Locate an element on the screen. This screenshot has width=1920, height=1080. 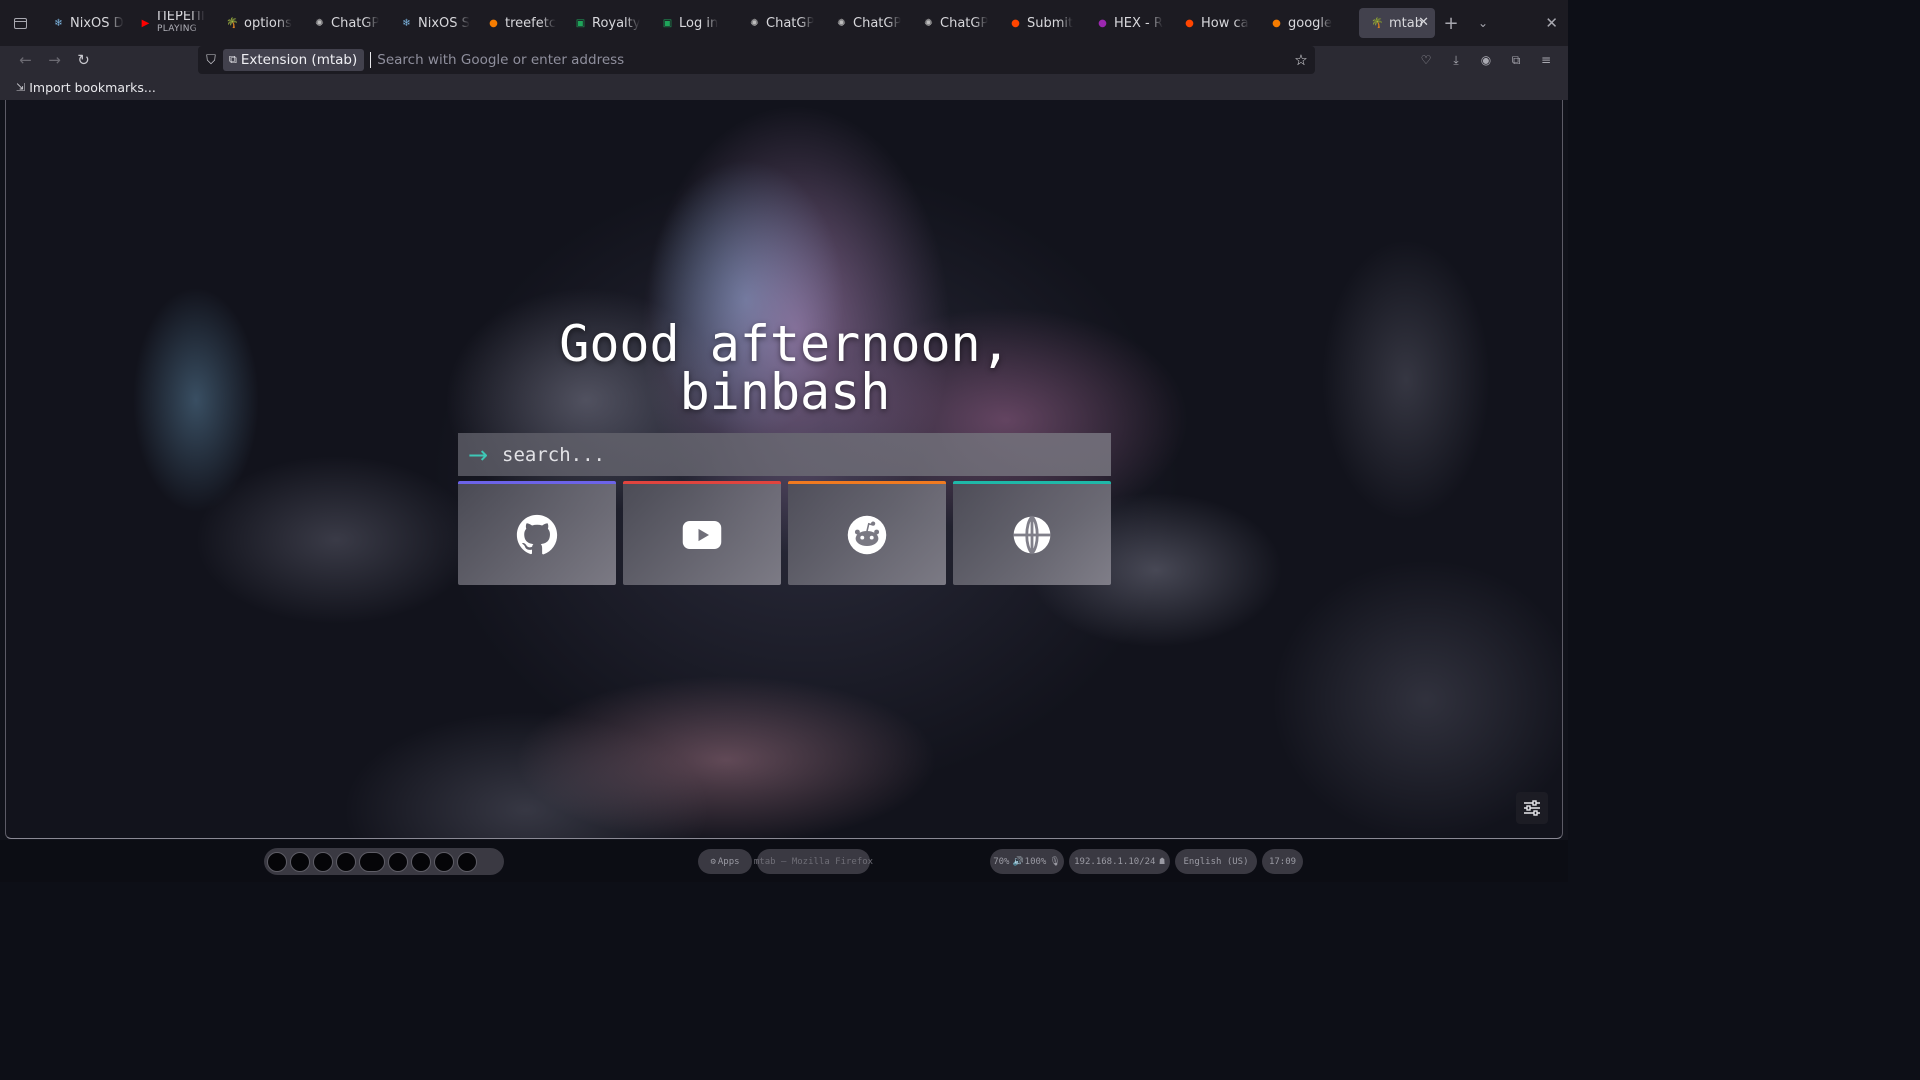
tab-title: HEX - R is located at coordinates (1138, 23).